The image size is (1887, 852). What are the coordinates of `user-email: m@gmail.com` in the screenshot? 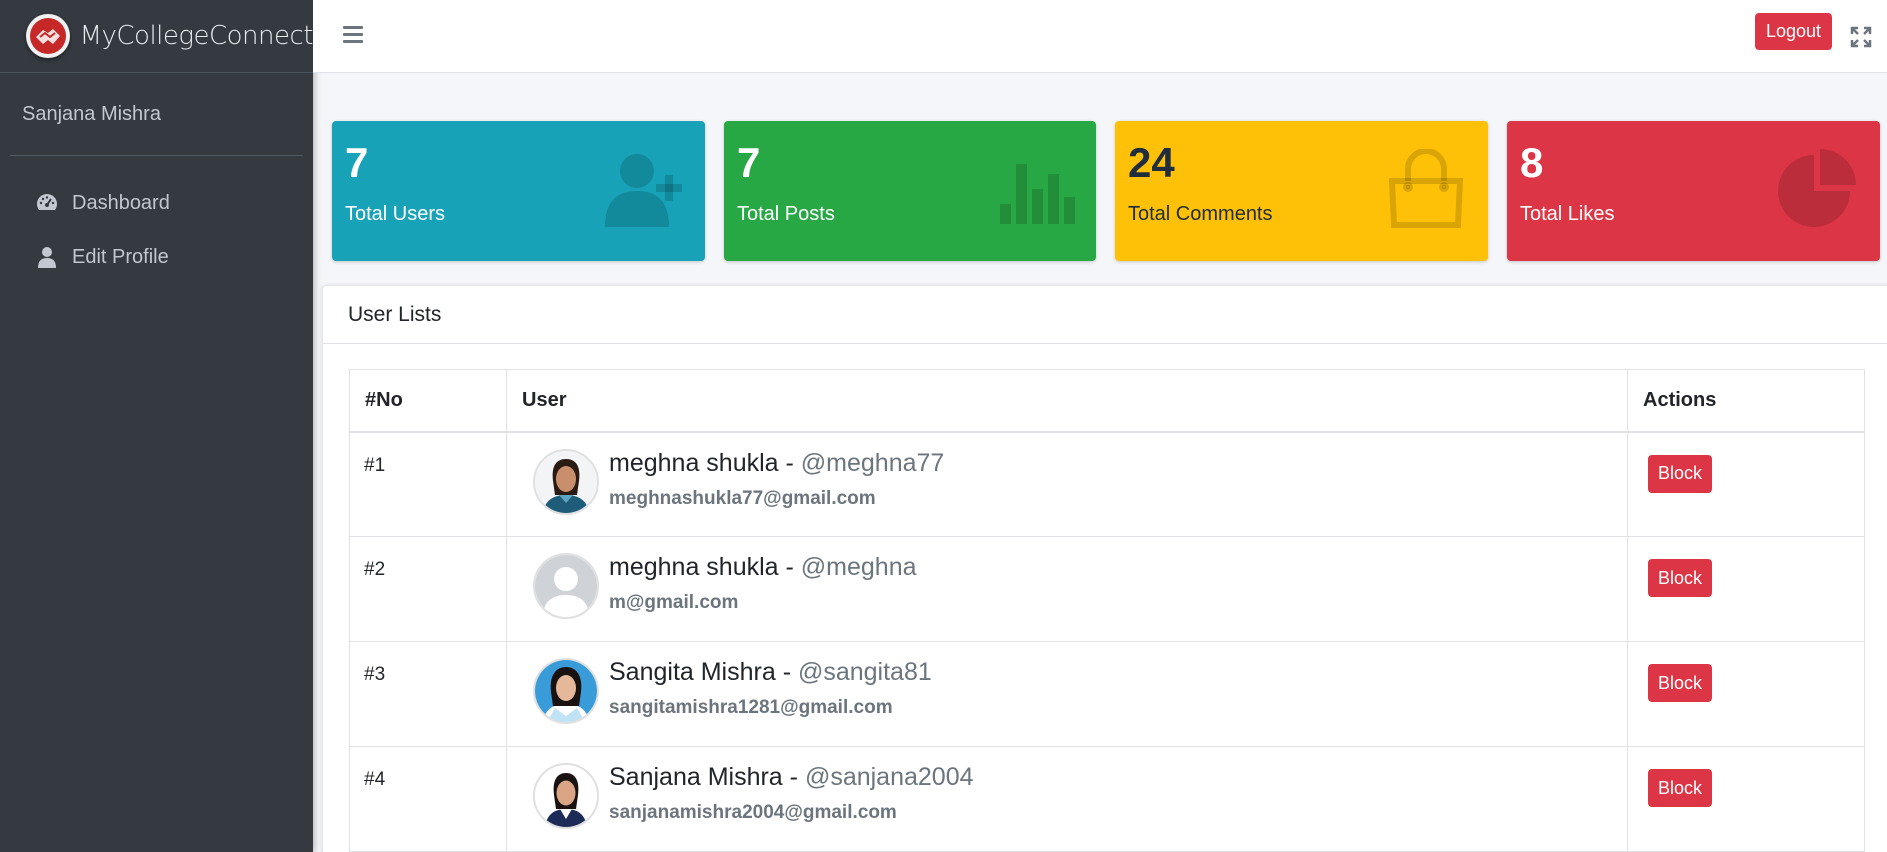 It's located at (674, 602).